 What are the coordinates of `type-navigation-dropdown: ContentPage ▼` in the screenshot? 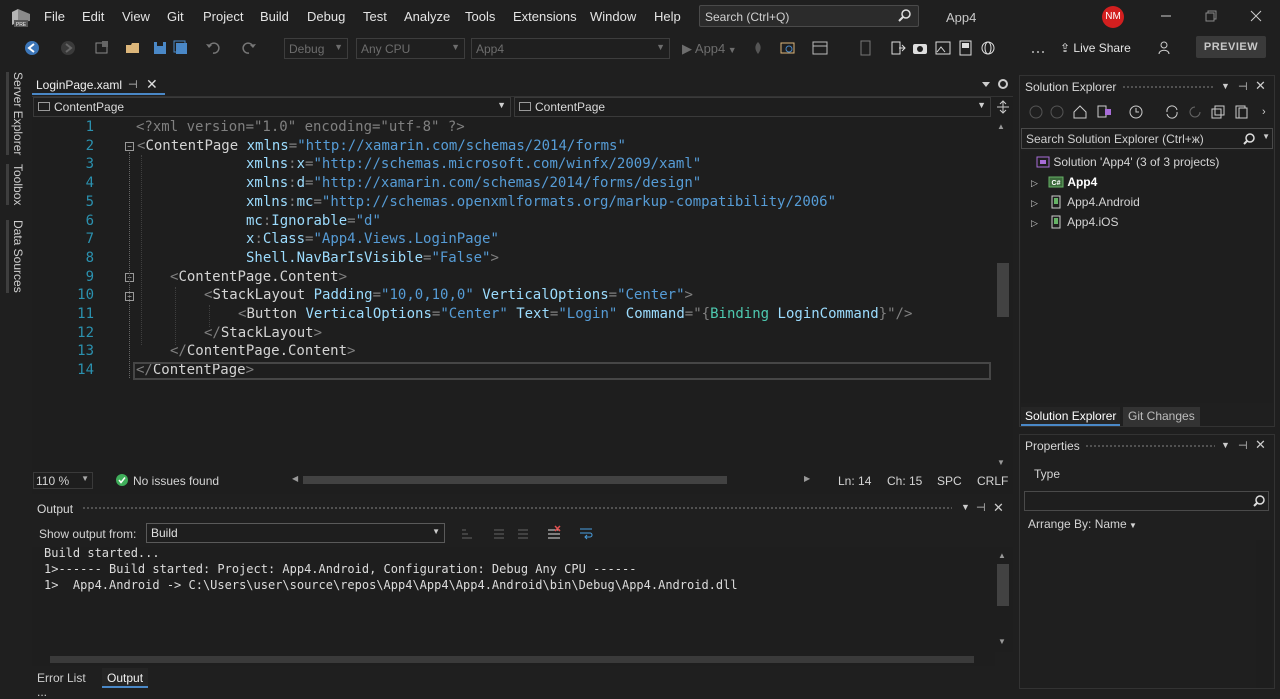 It's located at (272, 107).